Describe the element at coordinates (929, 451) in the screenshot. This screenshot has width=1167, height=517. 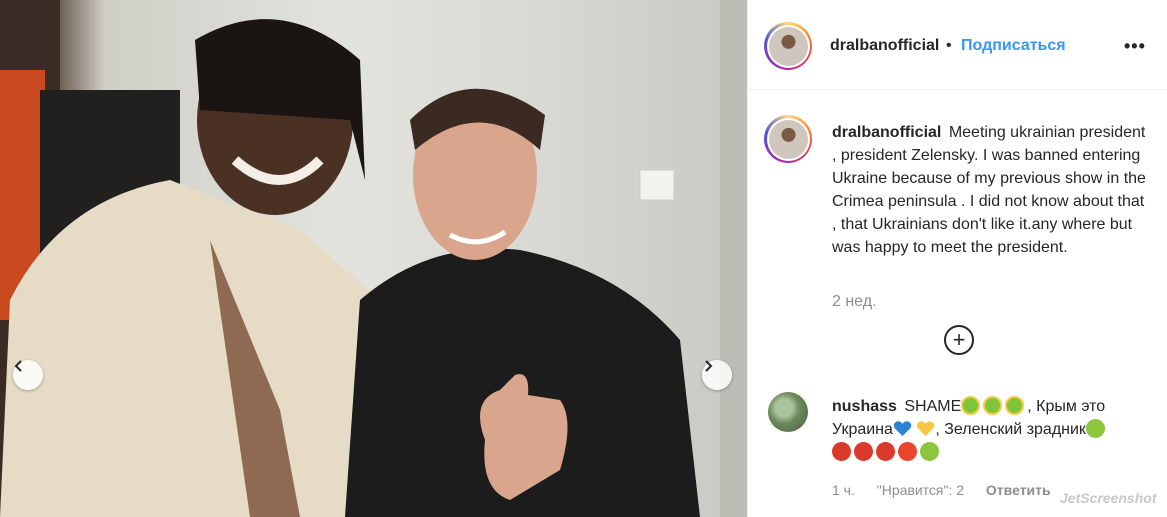
I see `vomiting-face-emoji-icon` at that location.